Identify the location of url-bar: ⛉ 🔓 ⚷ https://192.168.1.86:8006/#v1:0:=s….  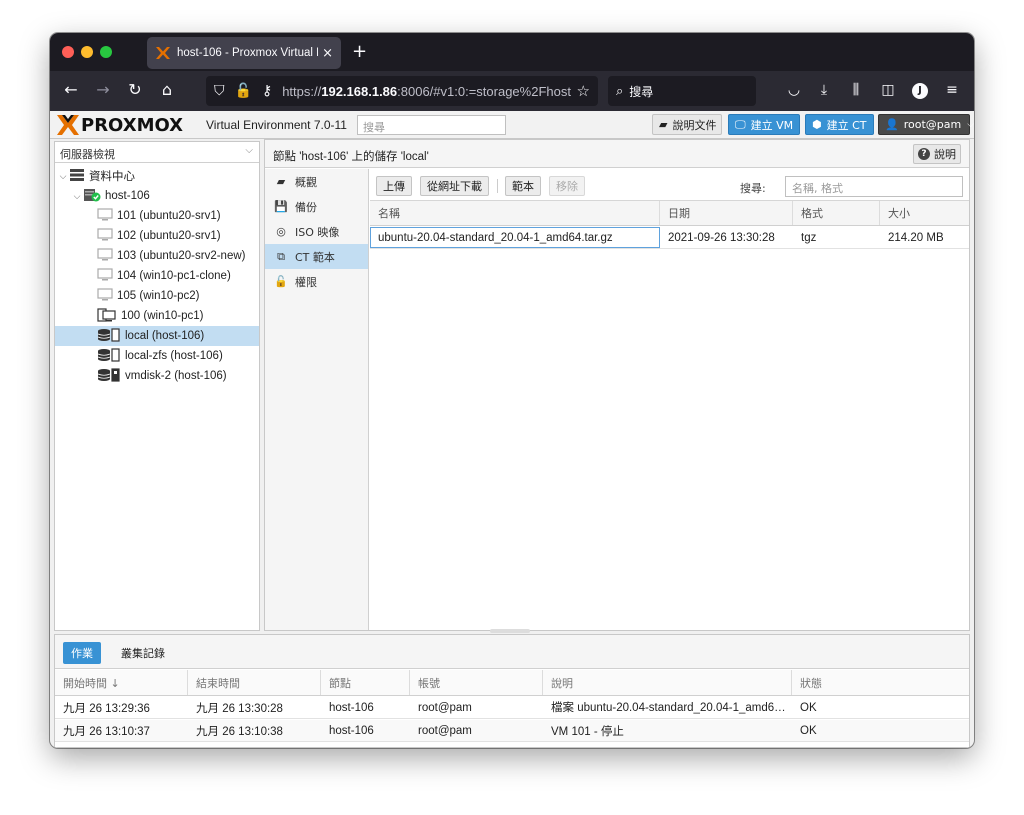
(402, 91).